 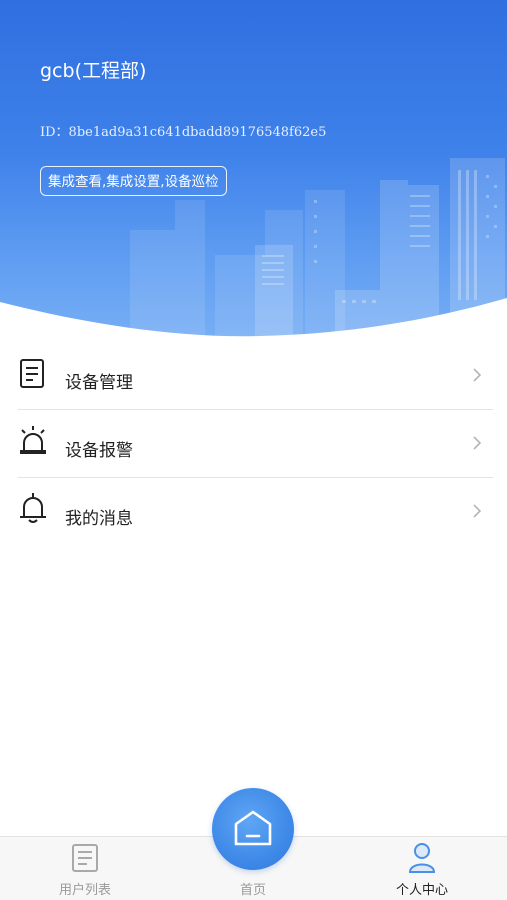 I want to click on menu-label-my-messages: 我的消息, so click(x=99, y=519).